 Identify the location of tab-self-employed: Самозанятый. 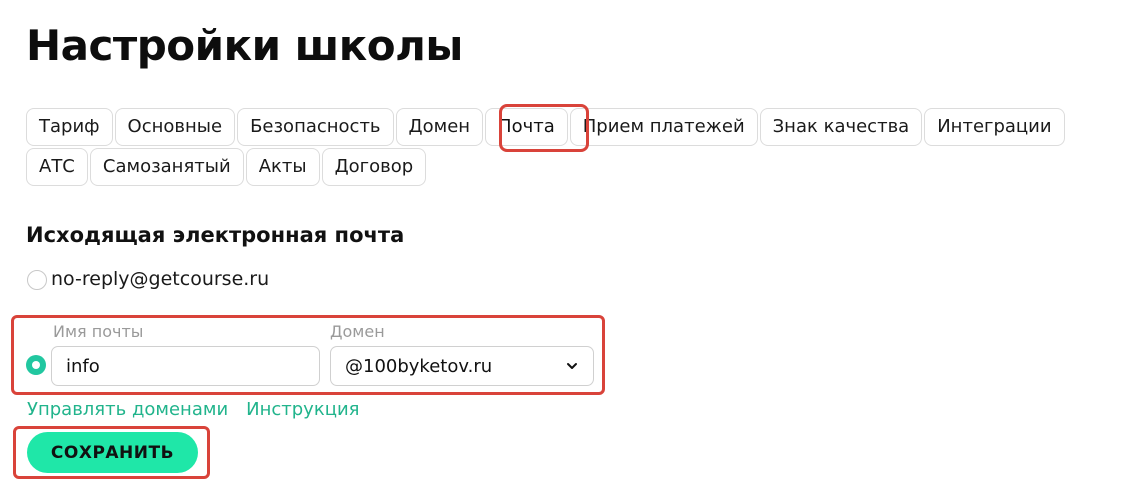
(166, 167).